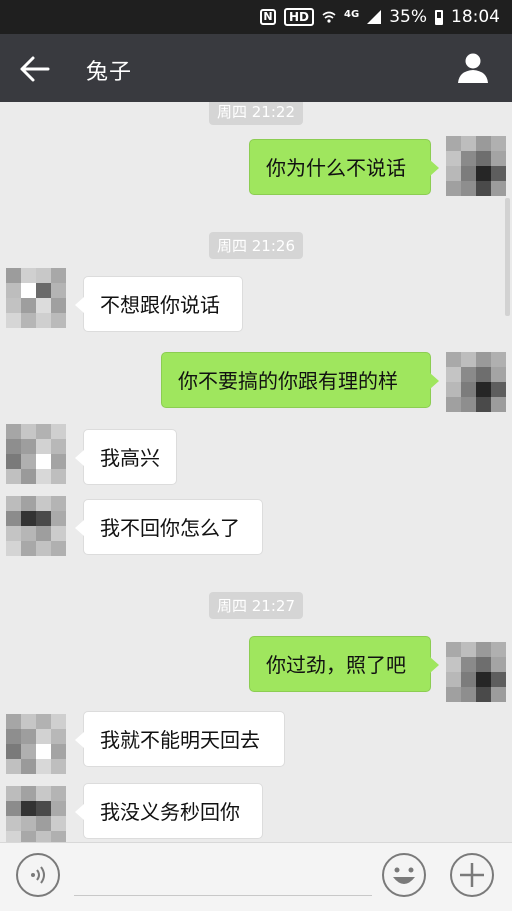 The width and height of the screenshot is (512, 911). Describe the element at coordinates (180, 739) in the screenshot. I see `message-bubble: 我就不能明天回去` at that location.